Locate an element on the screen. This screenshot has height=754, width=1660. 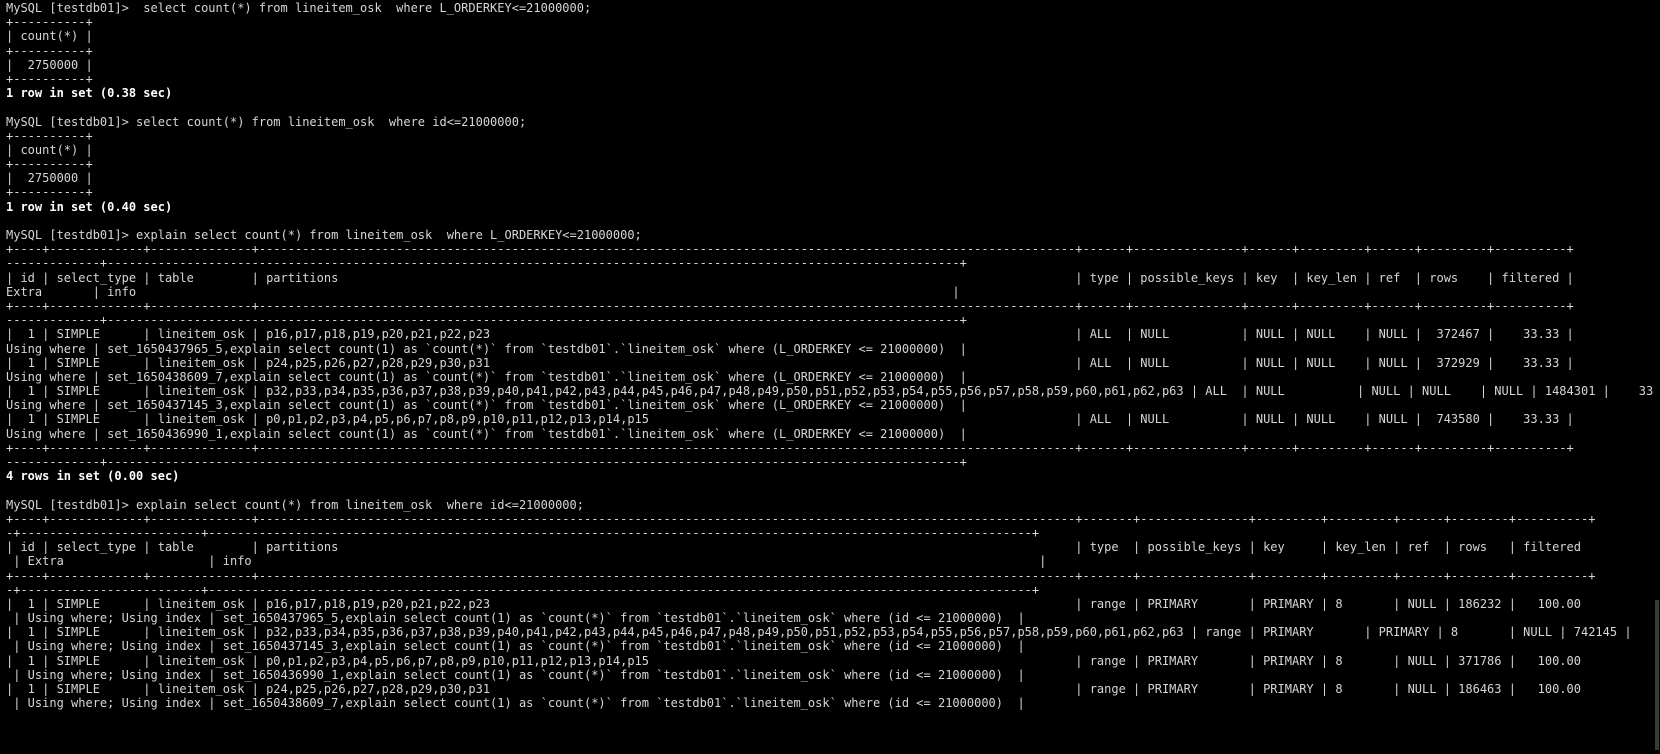
result-summary-line: 1 row in set (0.38 sec) is located at coordinates (89, 93).